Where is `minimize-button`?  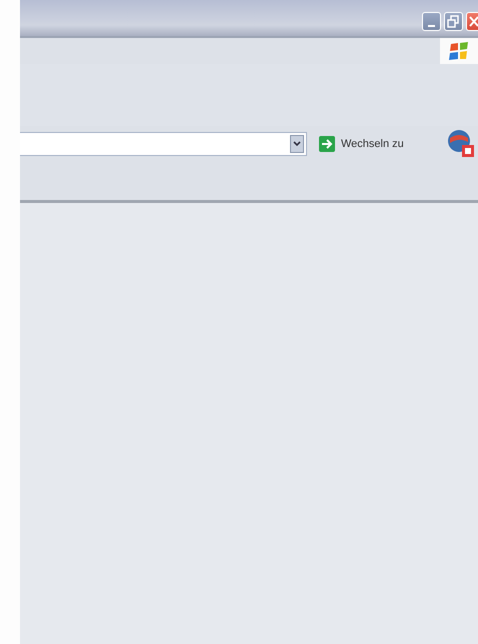
minimize-button is located at coordinates (431, 21).